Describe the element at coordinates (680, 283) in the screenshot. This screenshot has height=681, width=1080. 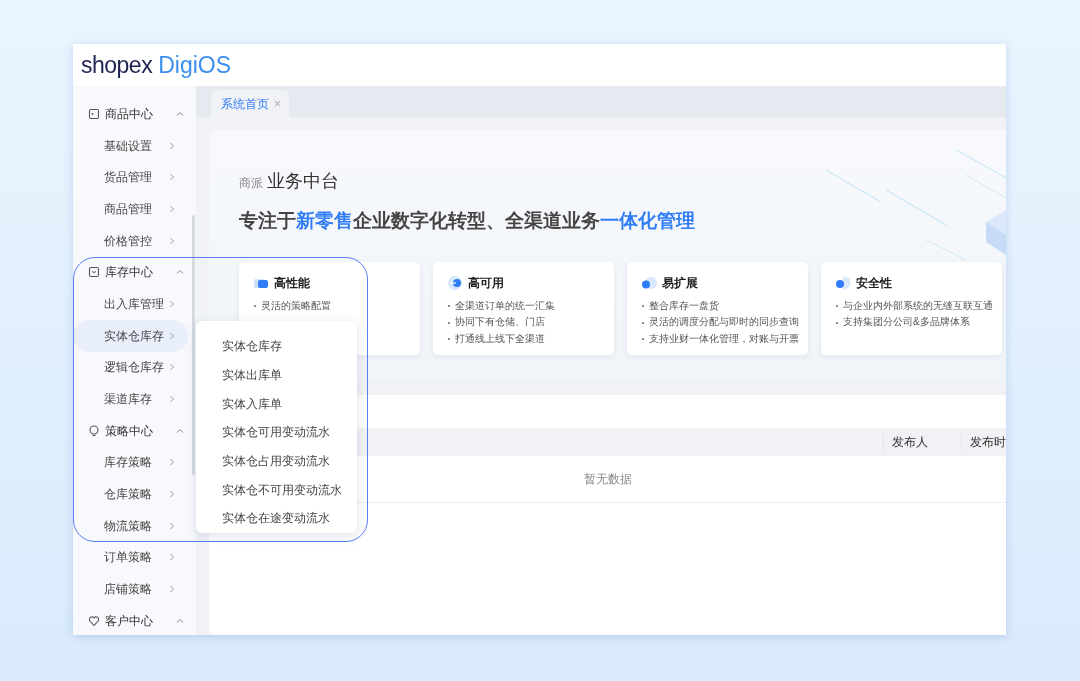
I see `feature-title: 易扩展` at that location.